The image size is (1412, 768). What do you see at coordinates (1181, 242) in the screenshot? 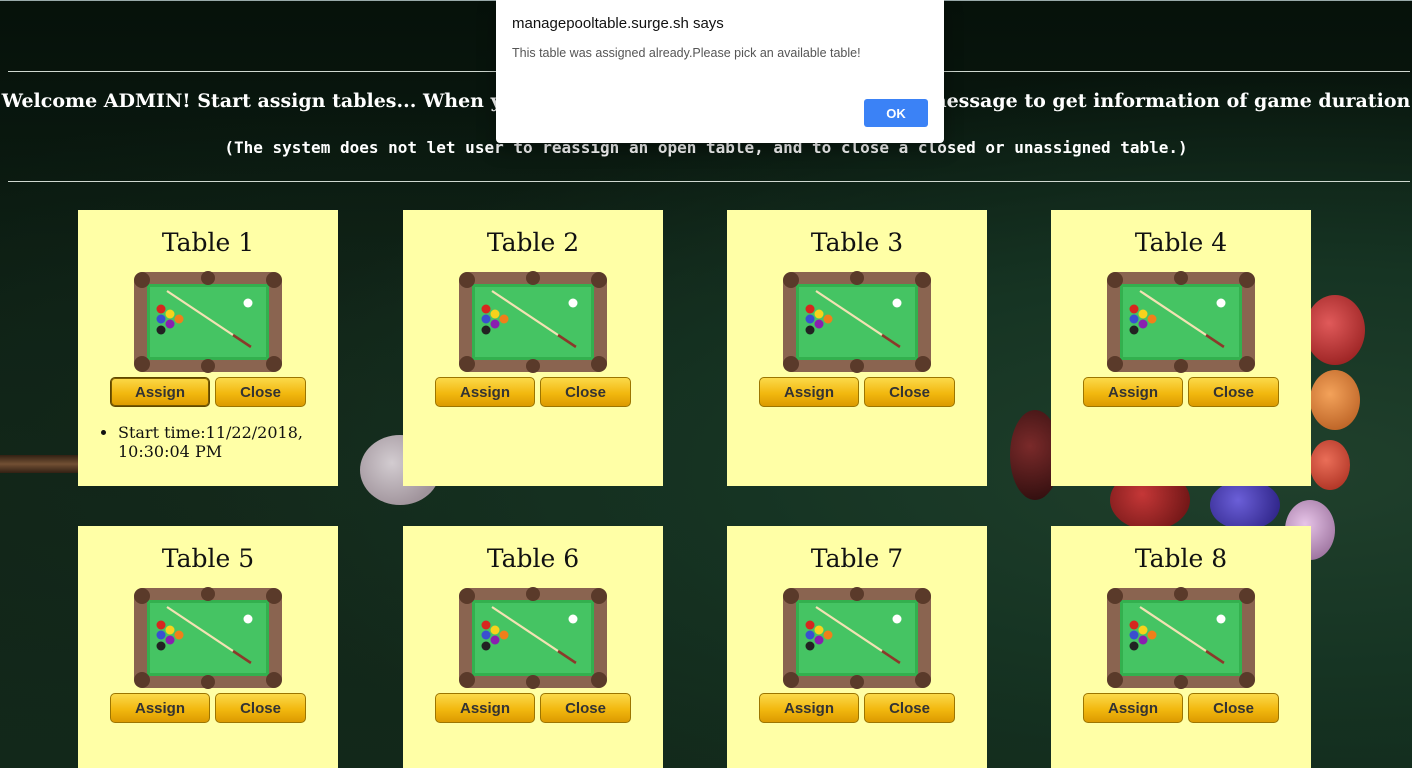
I see `table-title: Table 4` at bounding box center [1181, 242].